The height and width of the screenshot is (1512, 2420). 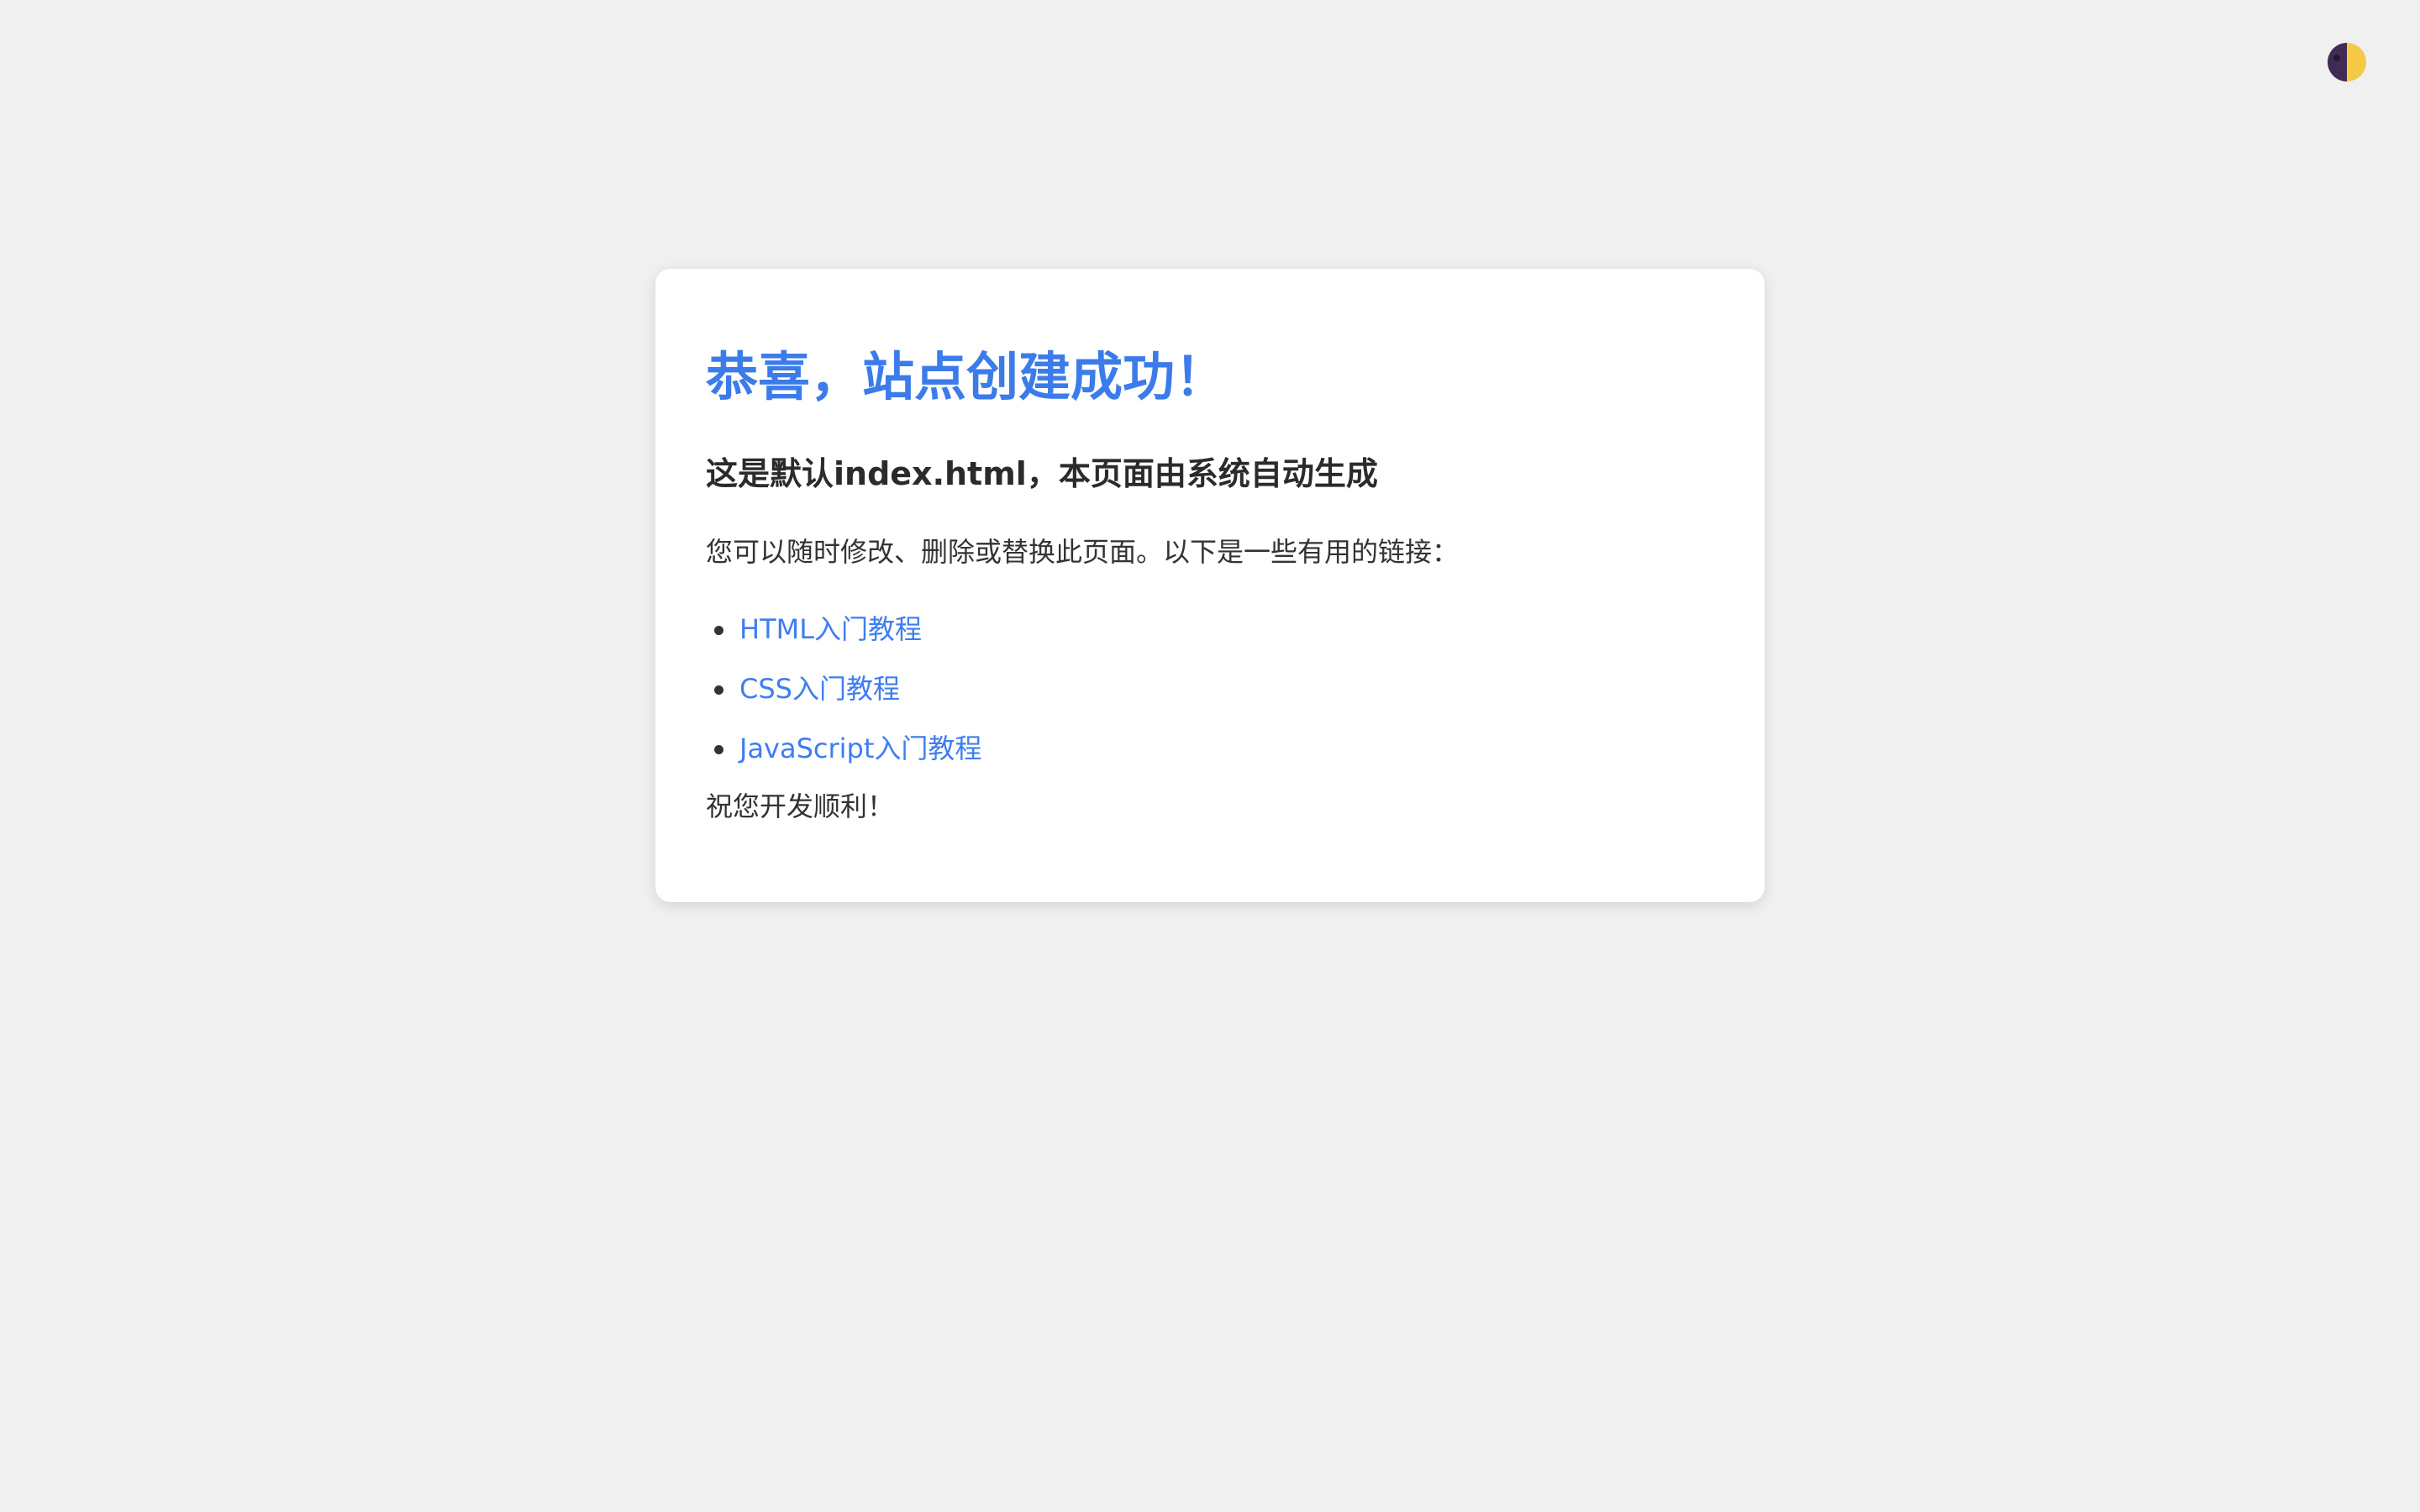 I want to click on theme-toggle-icon, so click(x=2347, y=62).